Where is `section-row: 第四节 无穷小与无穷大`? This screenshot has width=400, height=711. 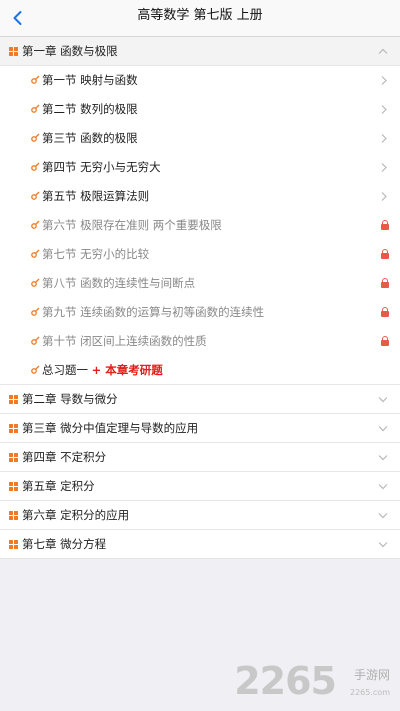
section-row: 第四节 无穷小与无穷大 is located at coordinates (200, 168).